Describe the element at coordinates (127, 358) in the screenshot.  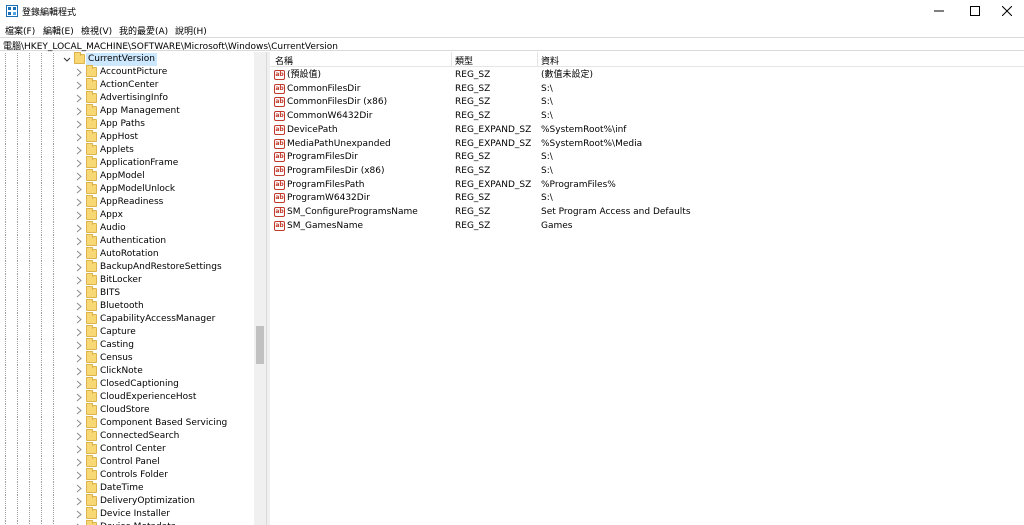
I see `tree-item: Census` at that location.